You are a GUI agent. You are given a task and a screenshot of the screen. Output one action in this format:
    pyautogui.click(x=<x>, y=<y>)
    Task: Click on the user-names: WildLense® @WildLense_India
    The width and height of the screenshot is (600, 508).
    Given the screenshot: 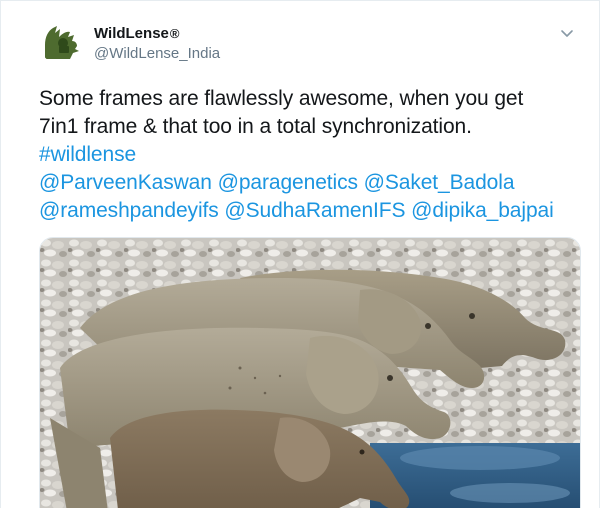 What is the action you would take?
    pyautogui.click(x=157, y=44)
    